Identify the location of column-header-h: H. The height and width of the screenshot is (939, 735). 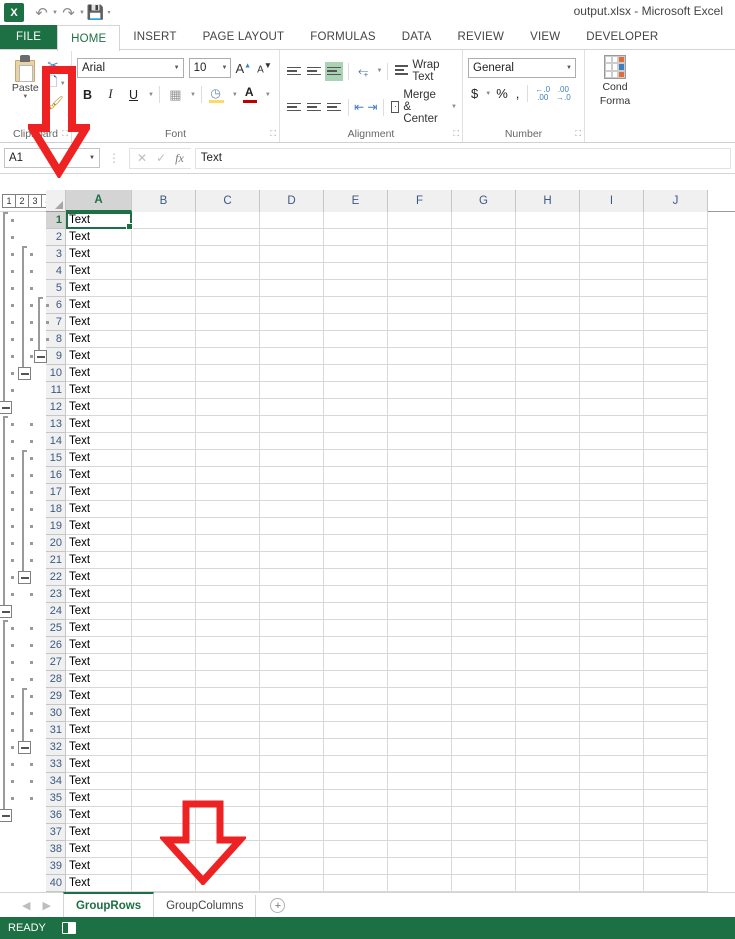
(548, 201).